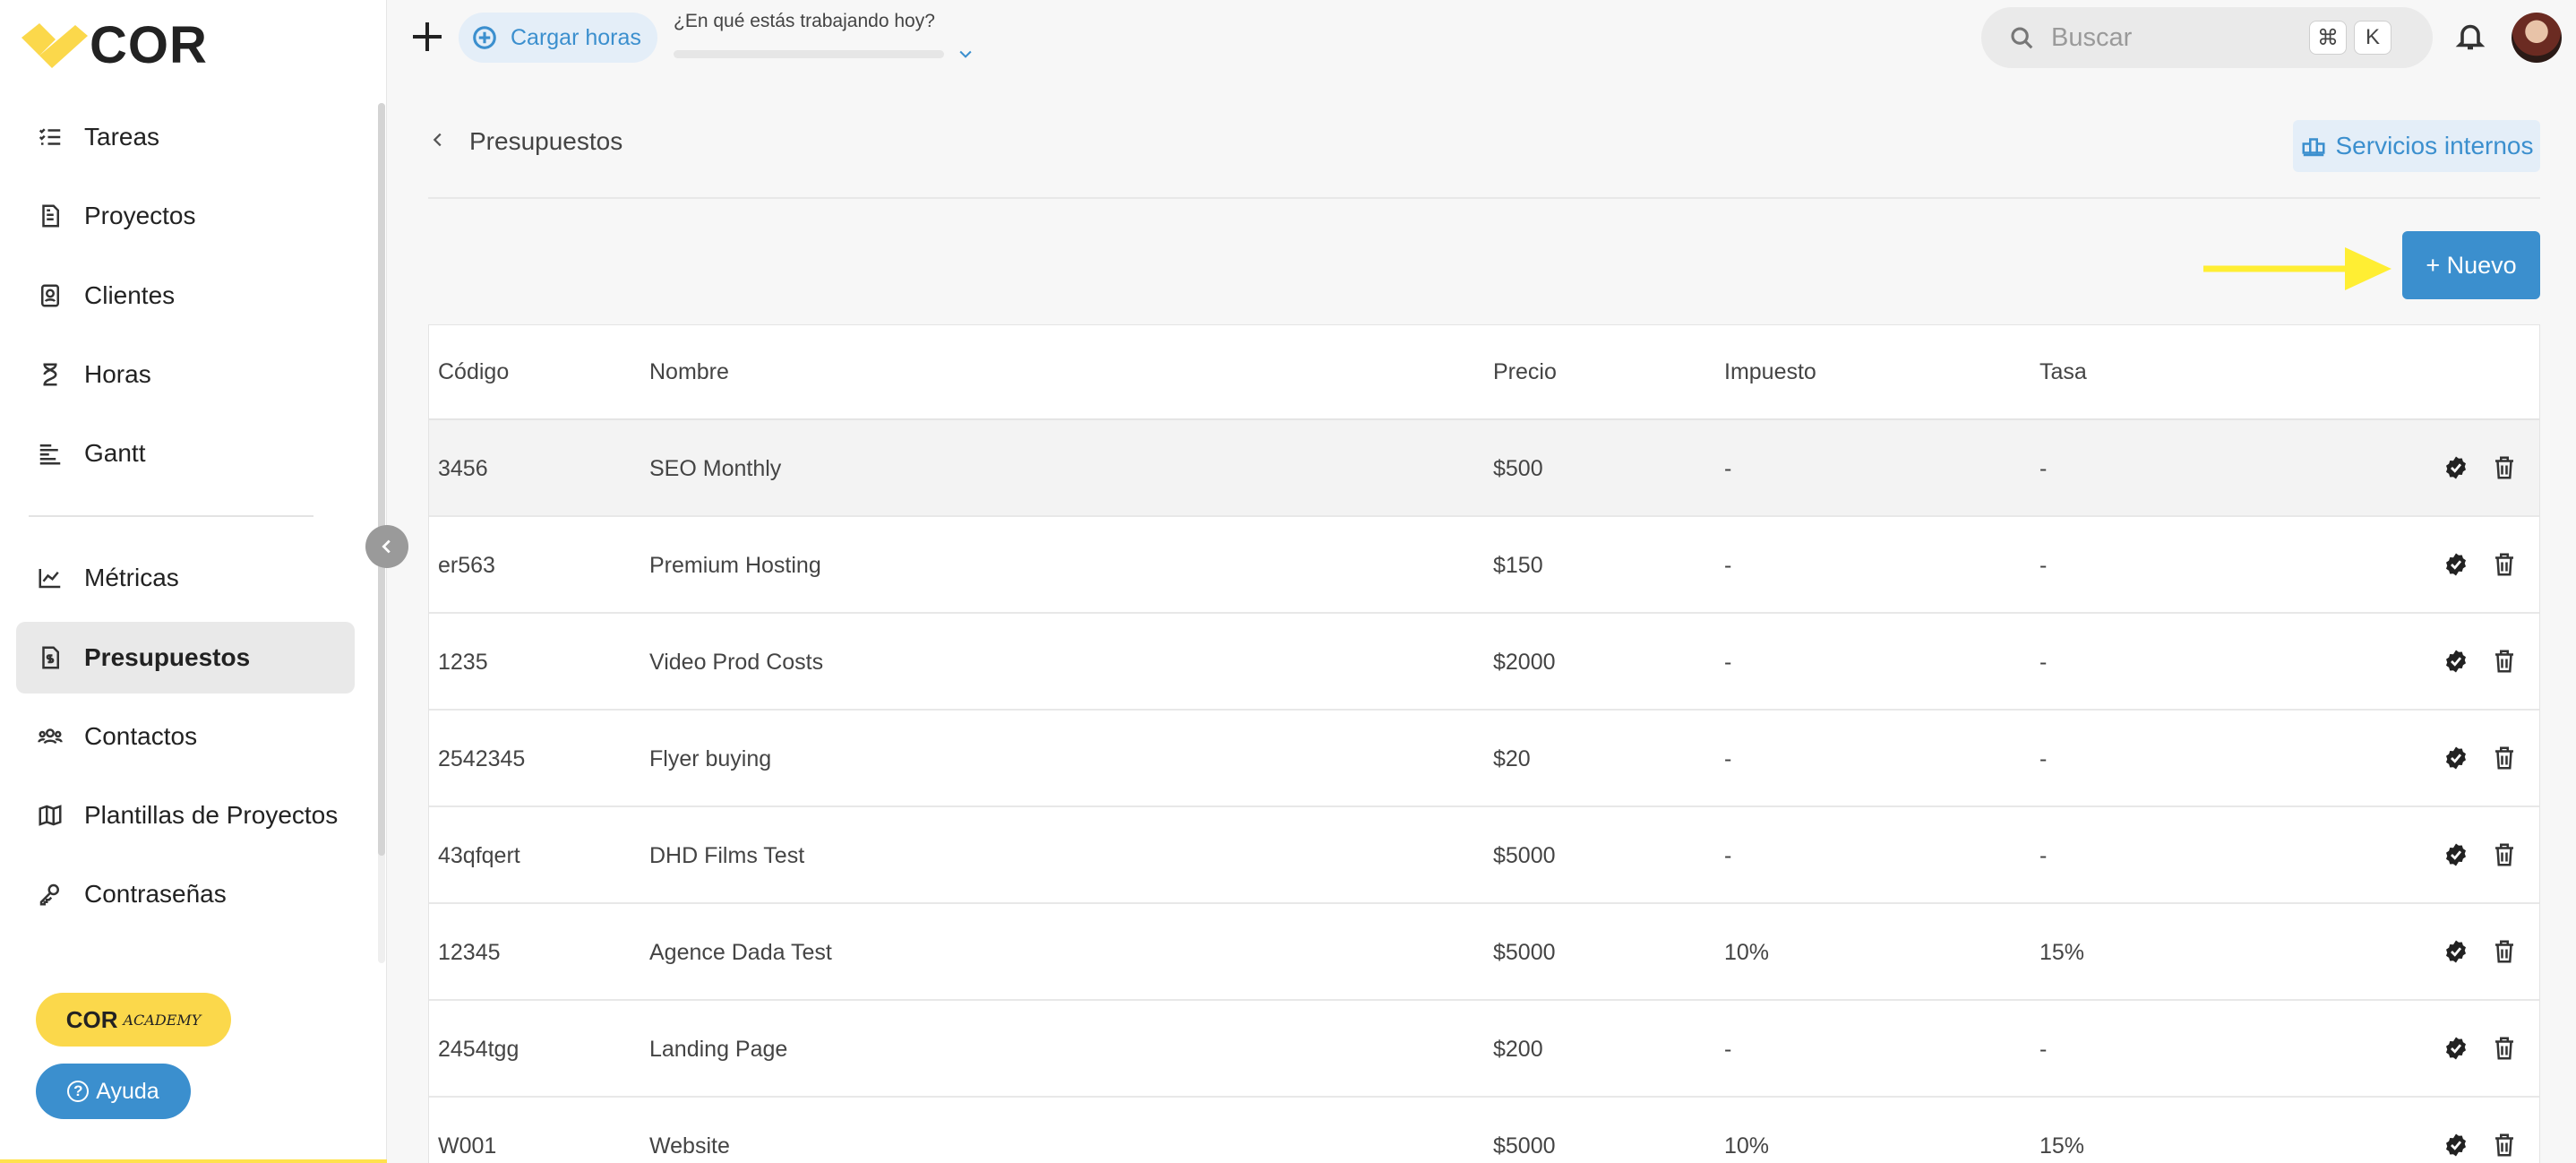 The height and width of the screenshot is (1163, 2576). I want to click on sidebar-item-contactos: Contactos, so click(185, 736).